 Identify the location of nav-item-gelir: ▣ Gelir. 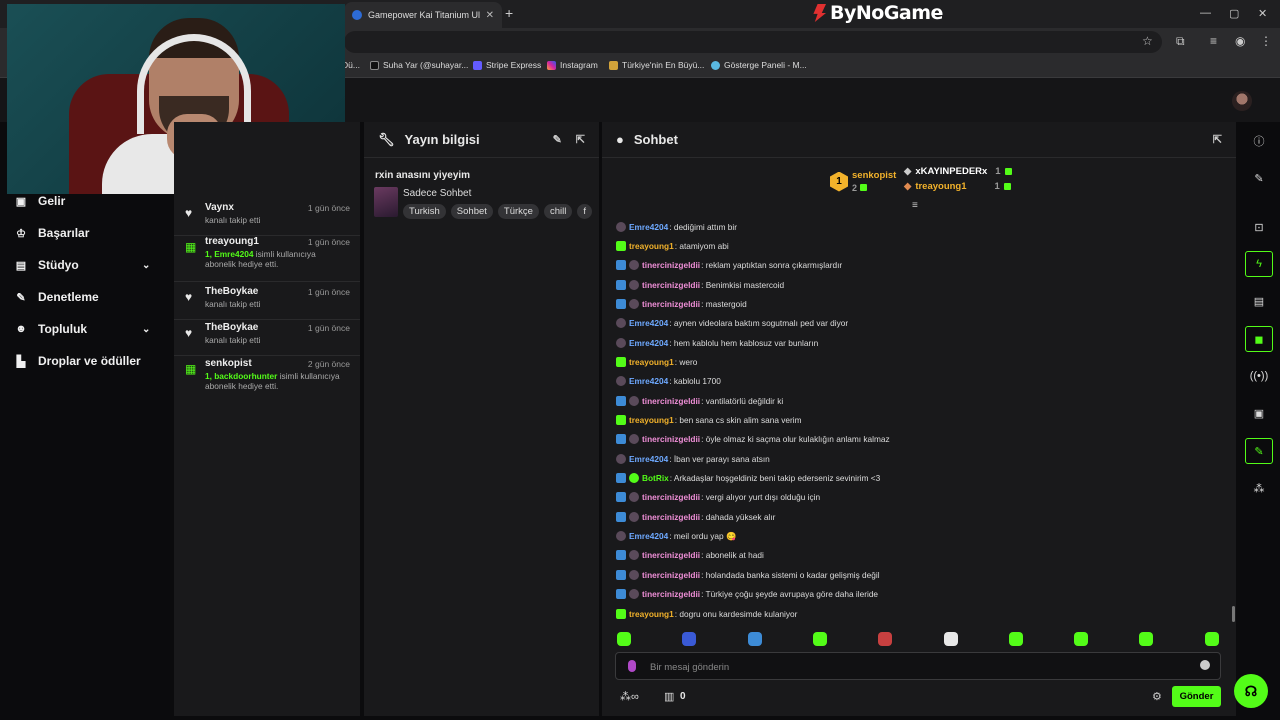
(40, 201).